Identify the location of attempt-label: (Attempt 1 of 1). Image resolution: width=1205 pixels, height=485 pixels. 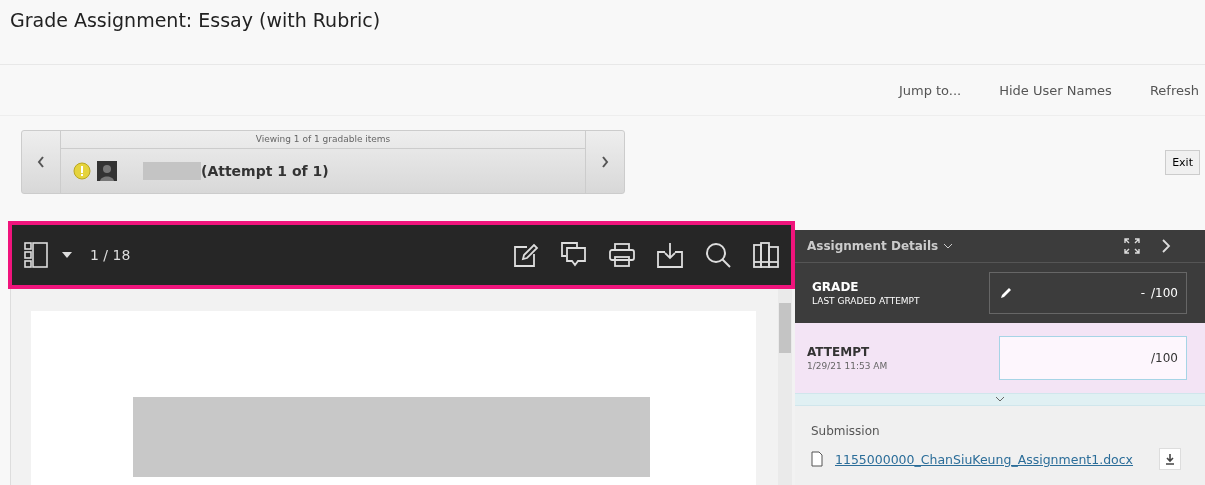
(265, 171).